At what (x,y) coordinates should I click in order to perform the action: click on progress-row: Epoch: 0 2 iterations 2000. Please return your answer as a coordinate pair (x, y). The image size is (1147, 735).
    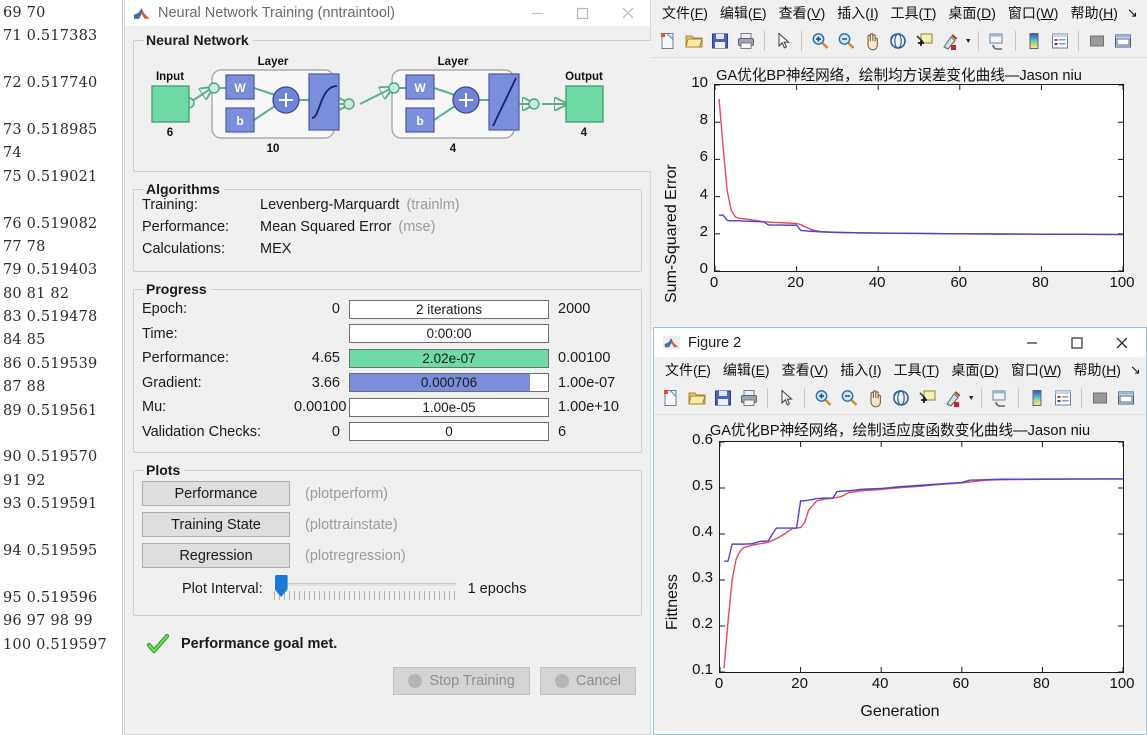
    Looking at the image, I should click on (387, 309).